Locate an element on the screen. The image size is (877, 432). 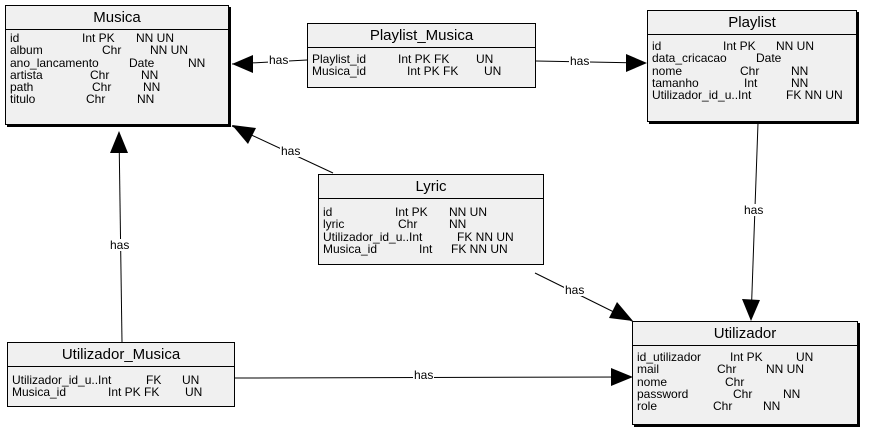
attribute-row: album Chr NN UN is located at coordinates (117, 50).